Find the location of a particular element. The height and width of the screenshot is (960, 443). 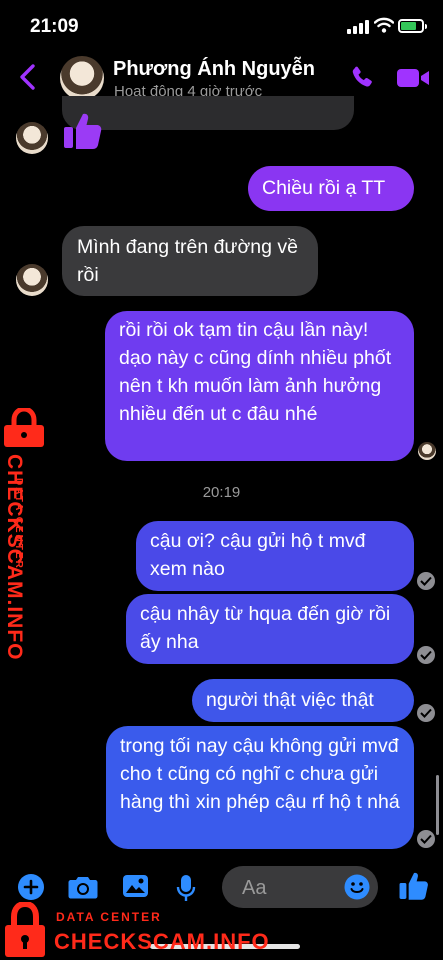

video-call-icon is located at coordinates (413, 78).